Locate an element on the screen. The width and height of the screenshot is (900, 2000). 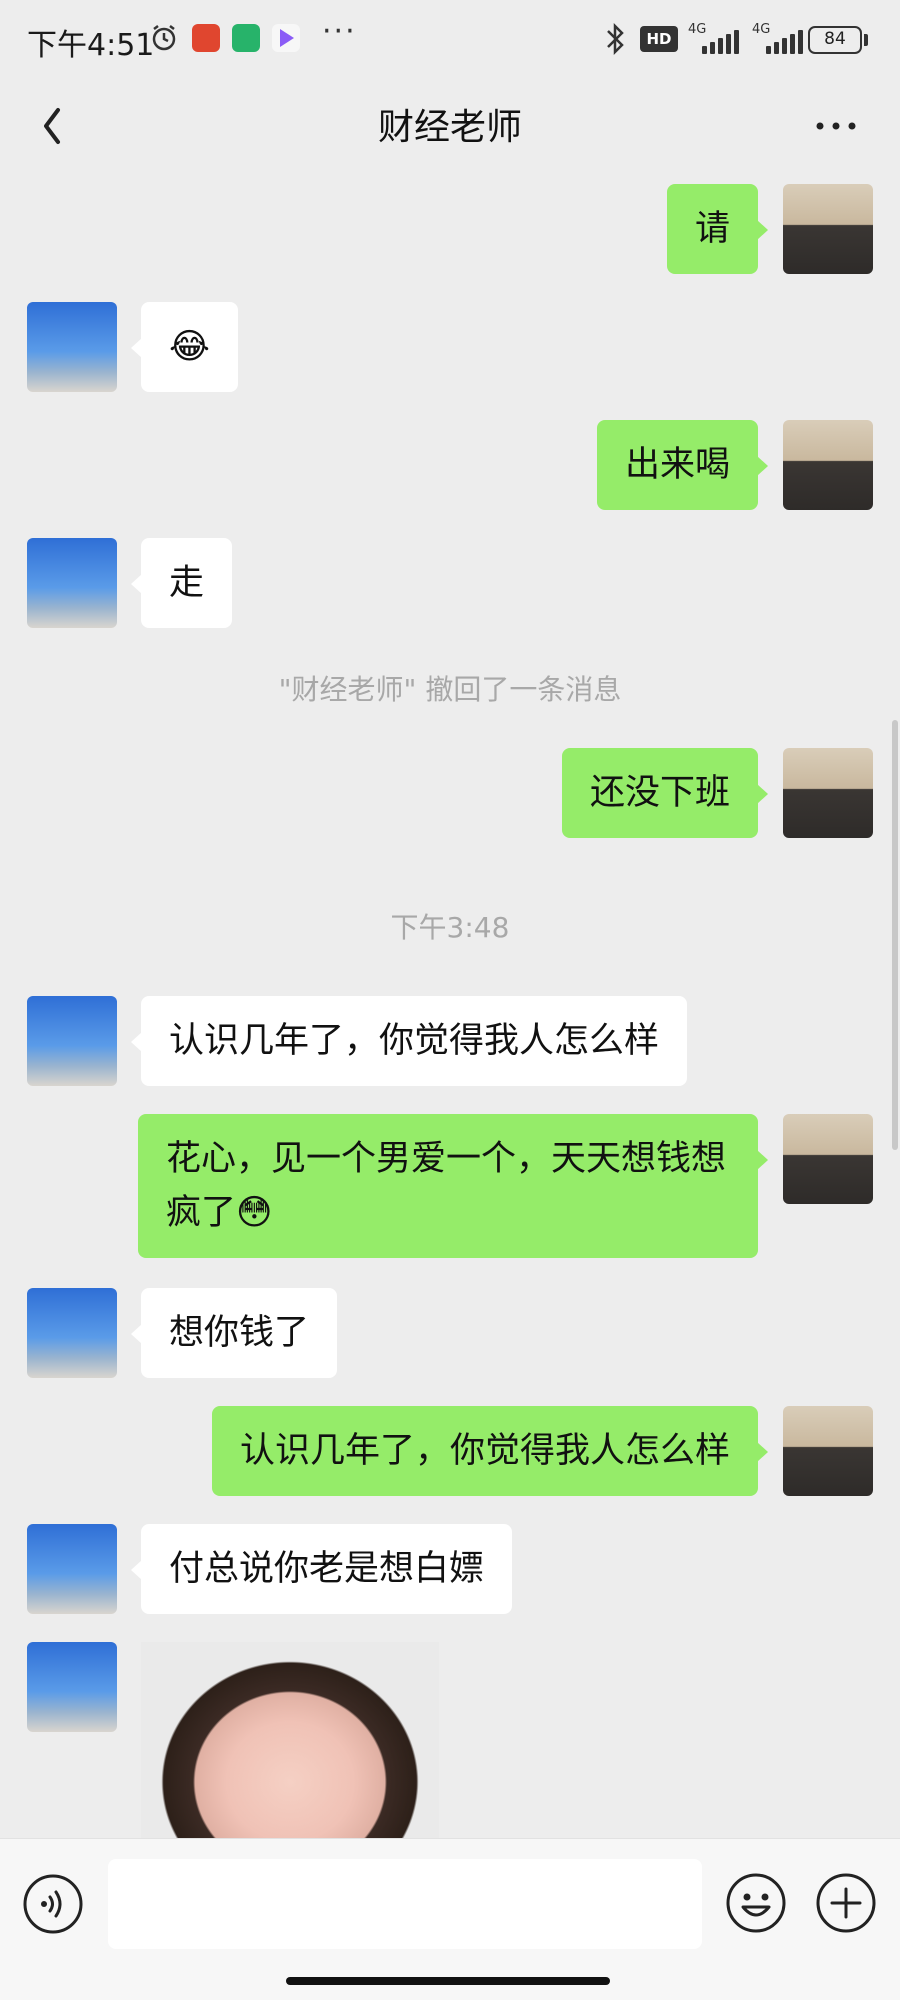
message-bubble-other: 付总说你老是想白嫖 is located at coordinates (321, 1569).